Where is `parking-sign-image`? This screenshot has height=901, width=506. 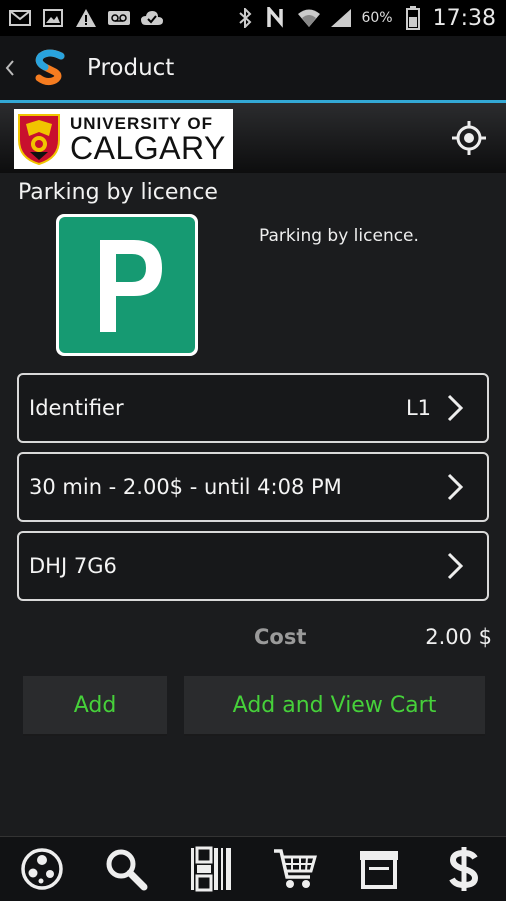
parking-sign-image is located at coordinates (127, 285).